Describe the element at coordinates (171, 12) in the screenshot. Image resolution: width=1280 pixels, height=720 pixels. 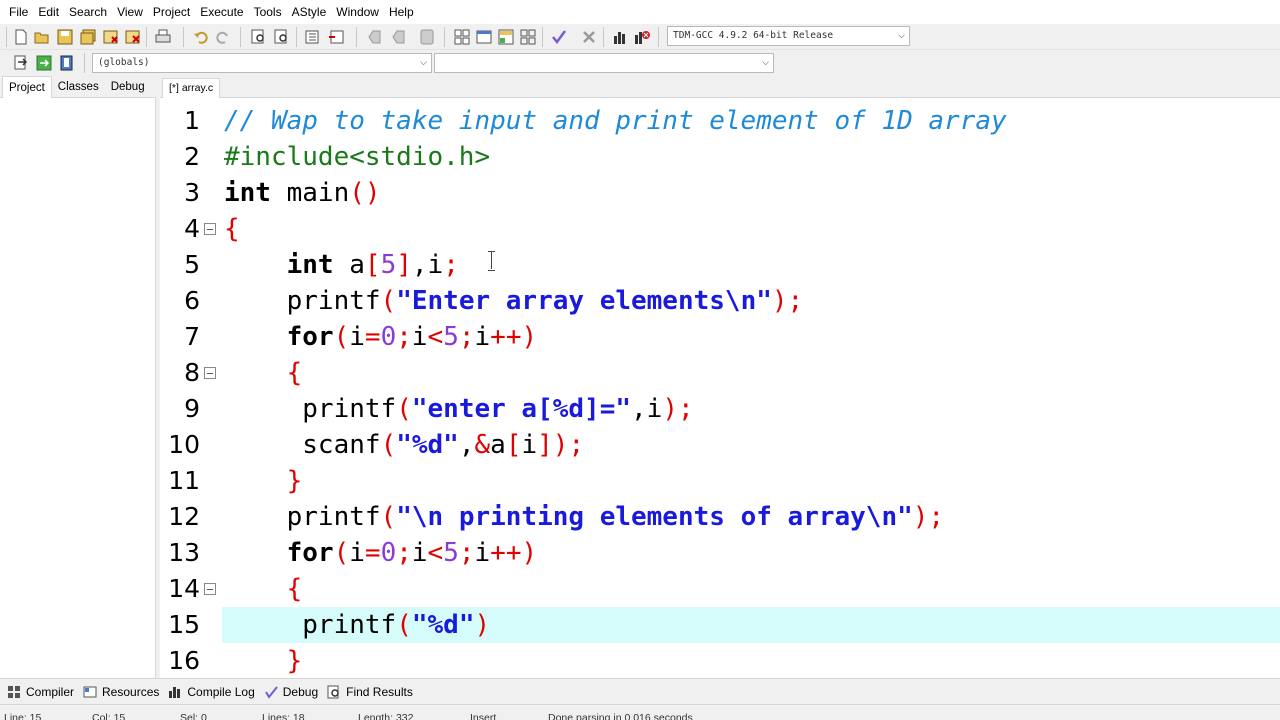
I see `menu-project: Project` at that location.